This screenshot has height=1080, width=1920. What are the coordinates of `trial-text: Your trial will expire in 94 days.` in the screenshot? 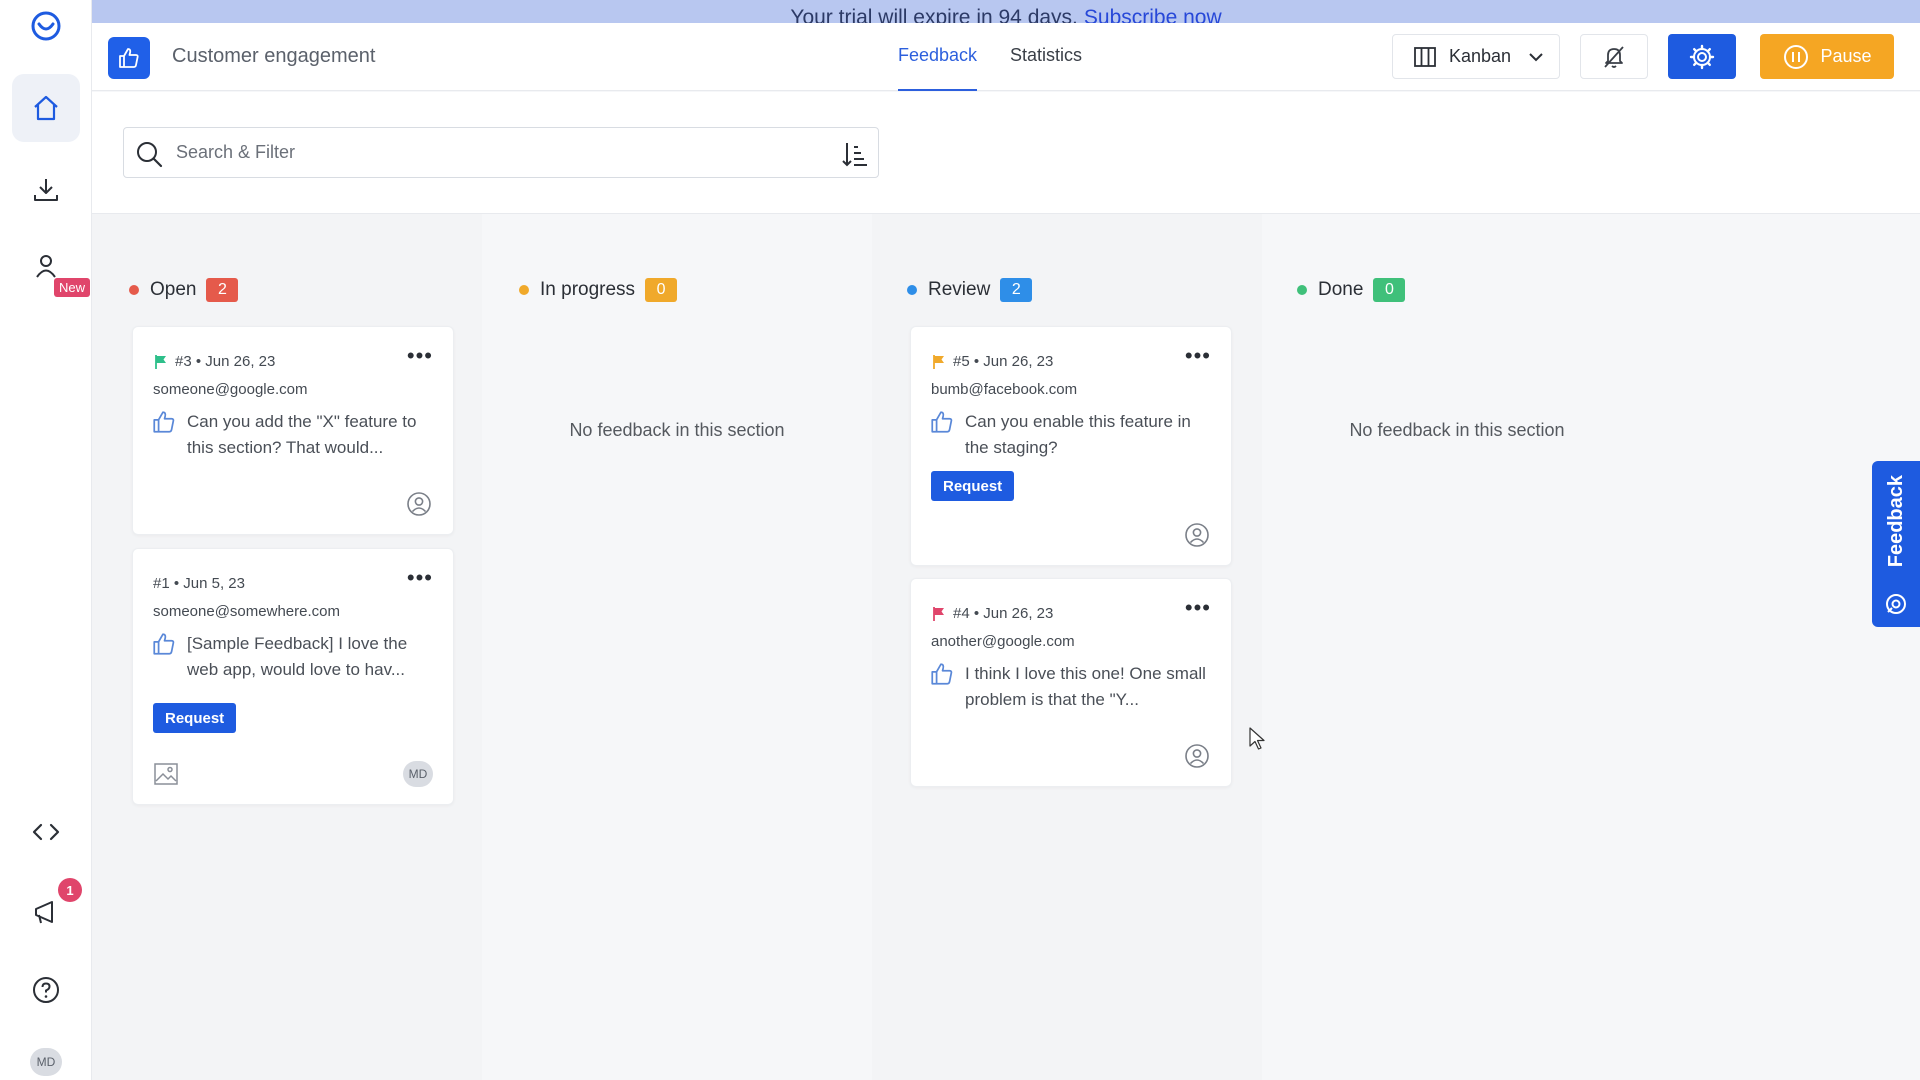 It's located at (934, 14).